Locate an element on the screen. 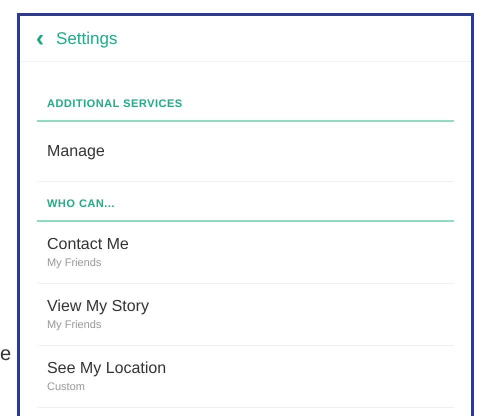  text-fragment: e is located at coordinates (6, 354).